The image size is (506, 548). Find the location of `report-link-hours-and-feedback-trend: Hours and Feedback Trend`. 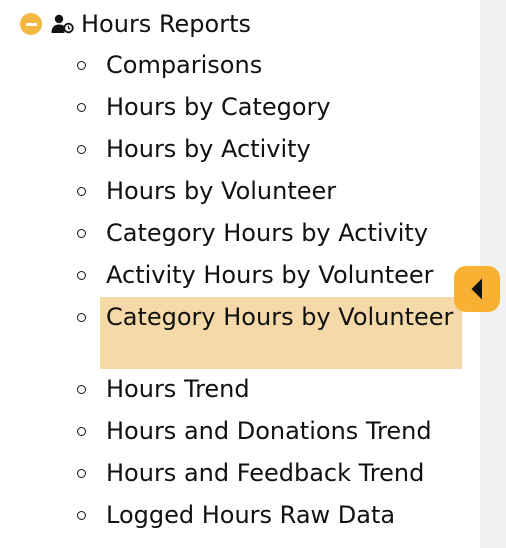

report-link-hours-and-feedback-trend: Hours and Feedback Trend is located at coordinates (281, 473).